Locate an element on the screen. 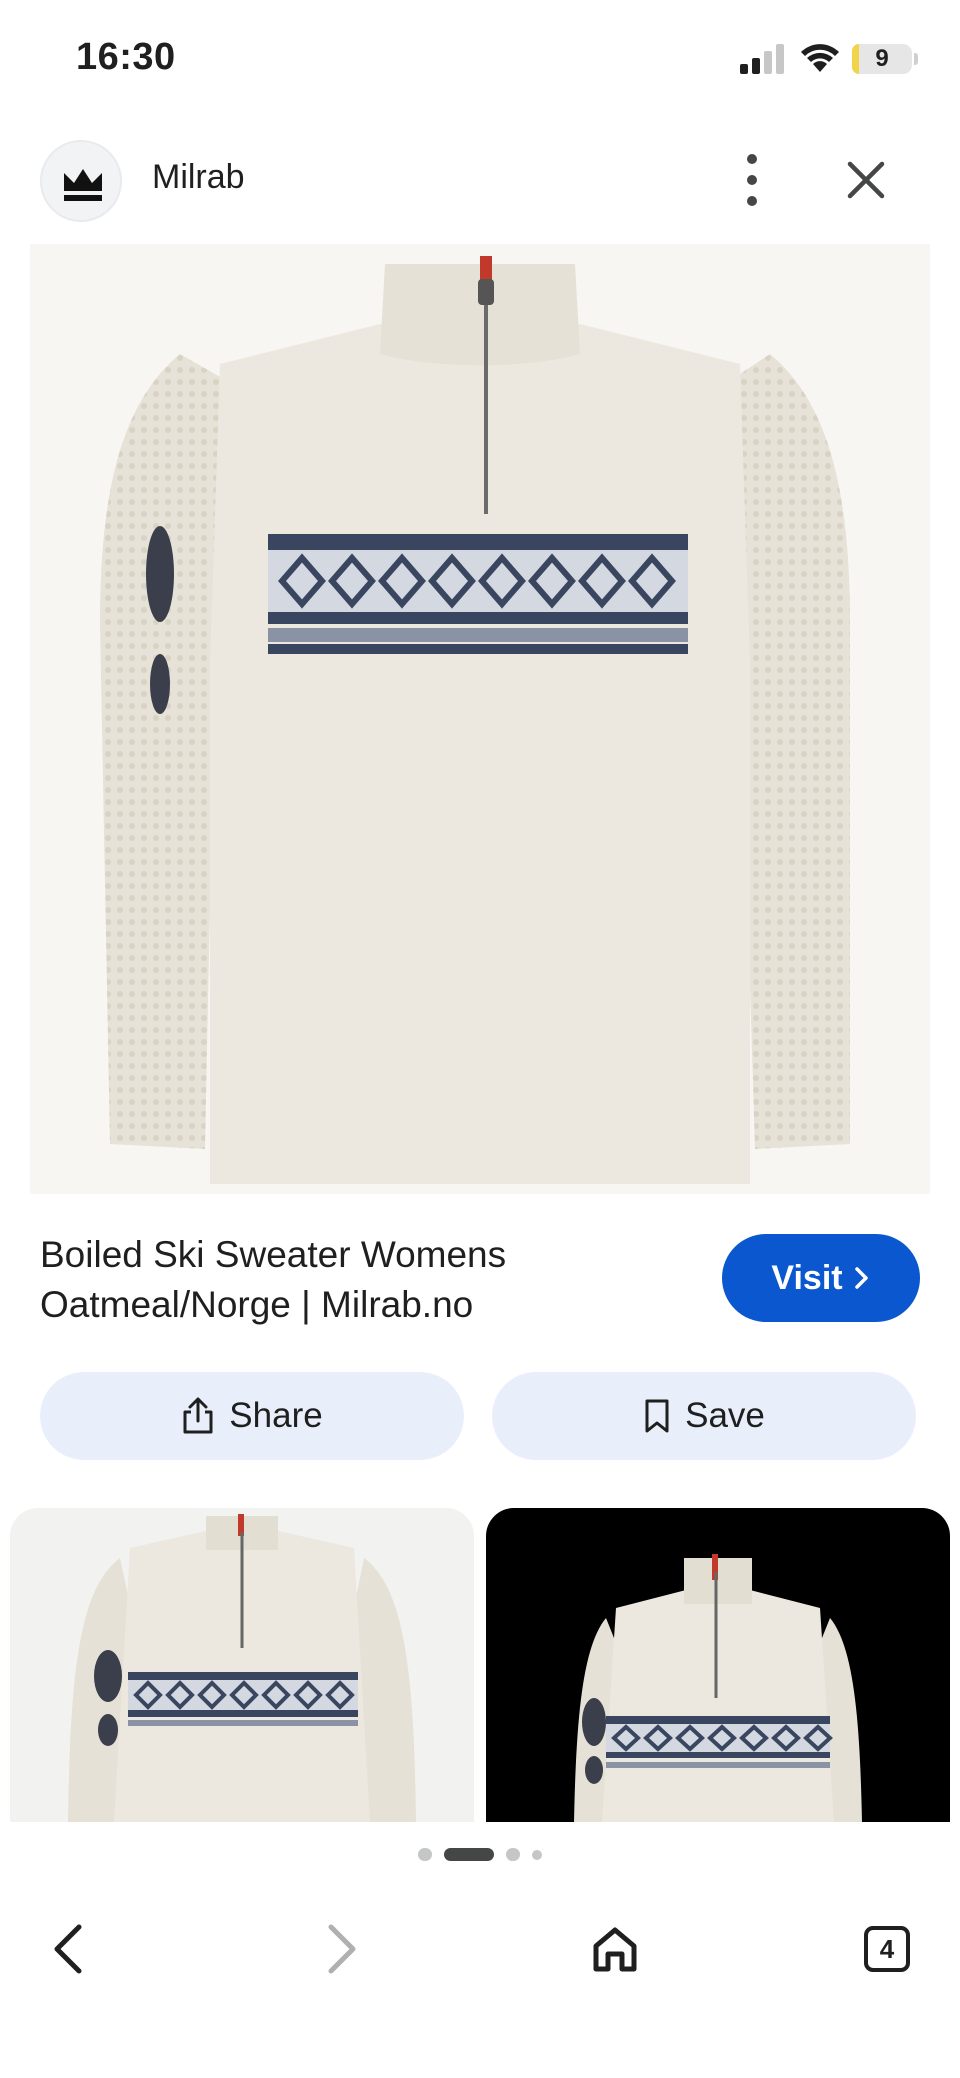 Image resolution: width=960 pixels, height=2078 pixels. chevron-left-icon is located at coordinates (68, 1949).